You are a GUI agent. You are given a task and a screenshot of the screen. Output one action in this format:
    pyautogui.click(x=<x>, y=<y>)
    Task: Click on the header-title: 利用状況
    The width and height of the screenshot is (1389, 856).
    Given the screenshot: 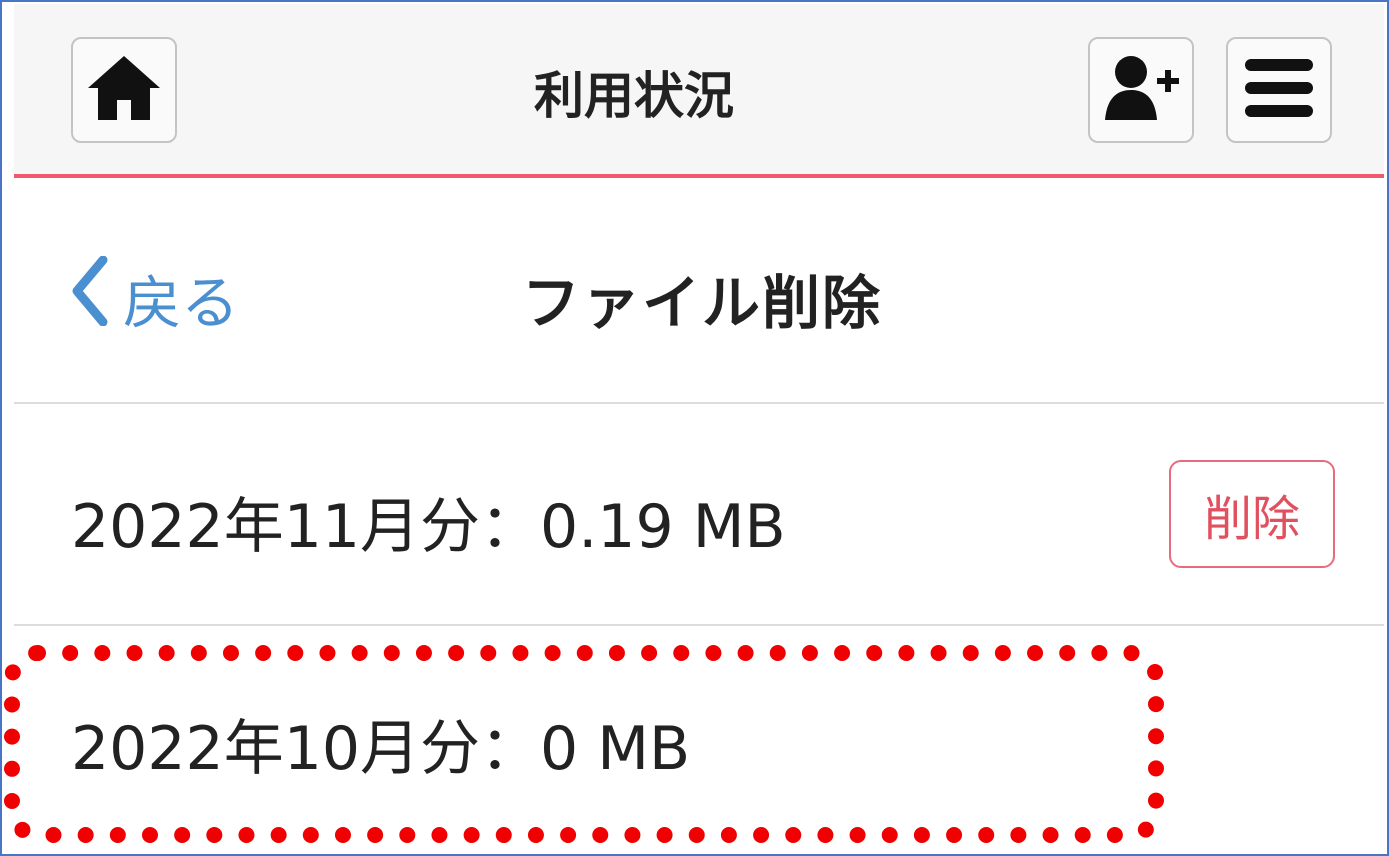 What is the action you would take?
    pyautogui.click(x=634, y=96)
    